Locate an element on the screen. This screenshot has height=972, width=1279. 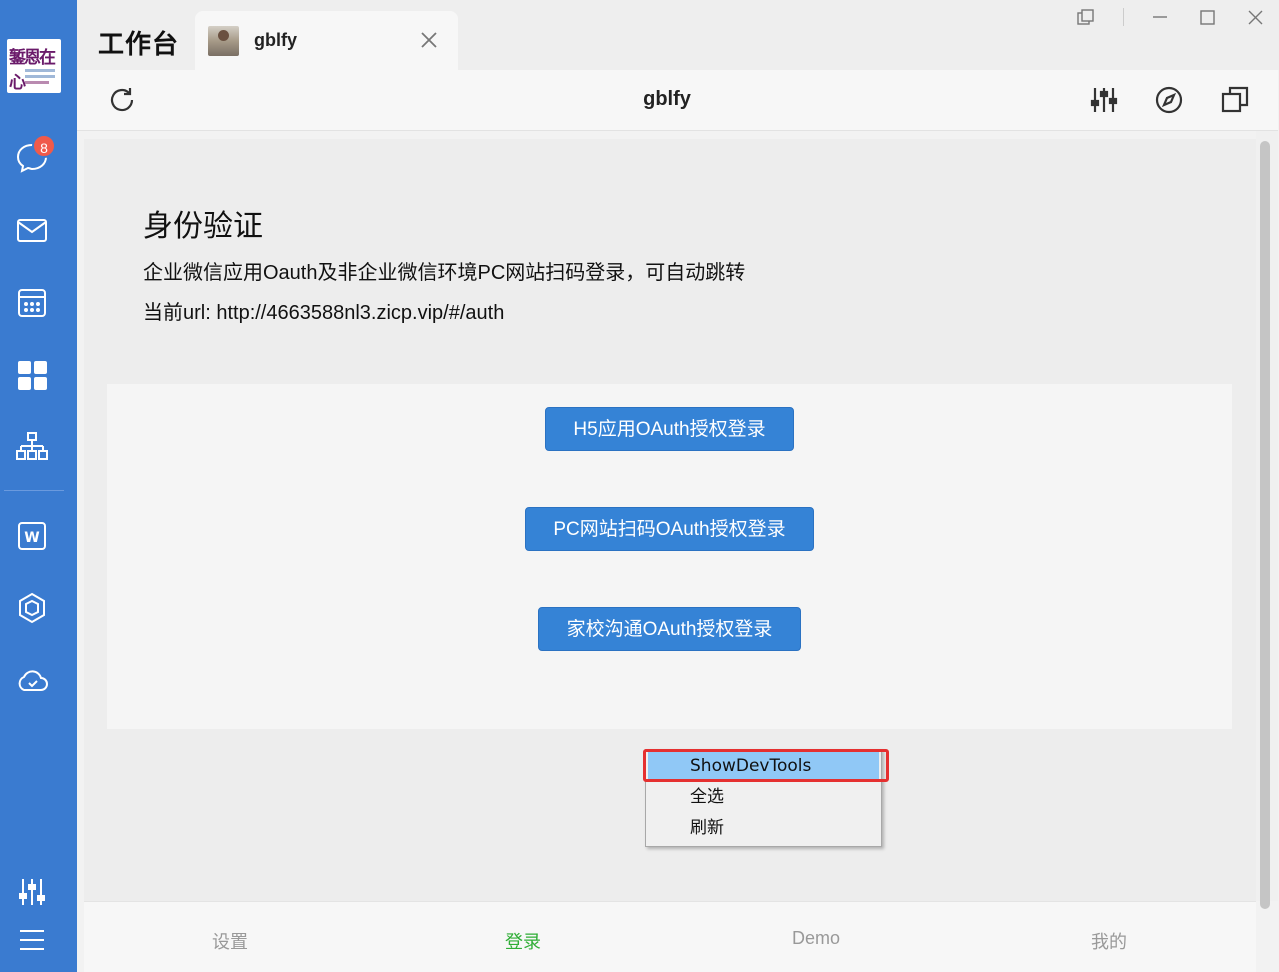
page-heading: 身份验证 is located at coordinates (203, 226).